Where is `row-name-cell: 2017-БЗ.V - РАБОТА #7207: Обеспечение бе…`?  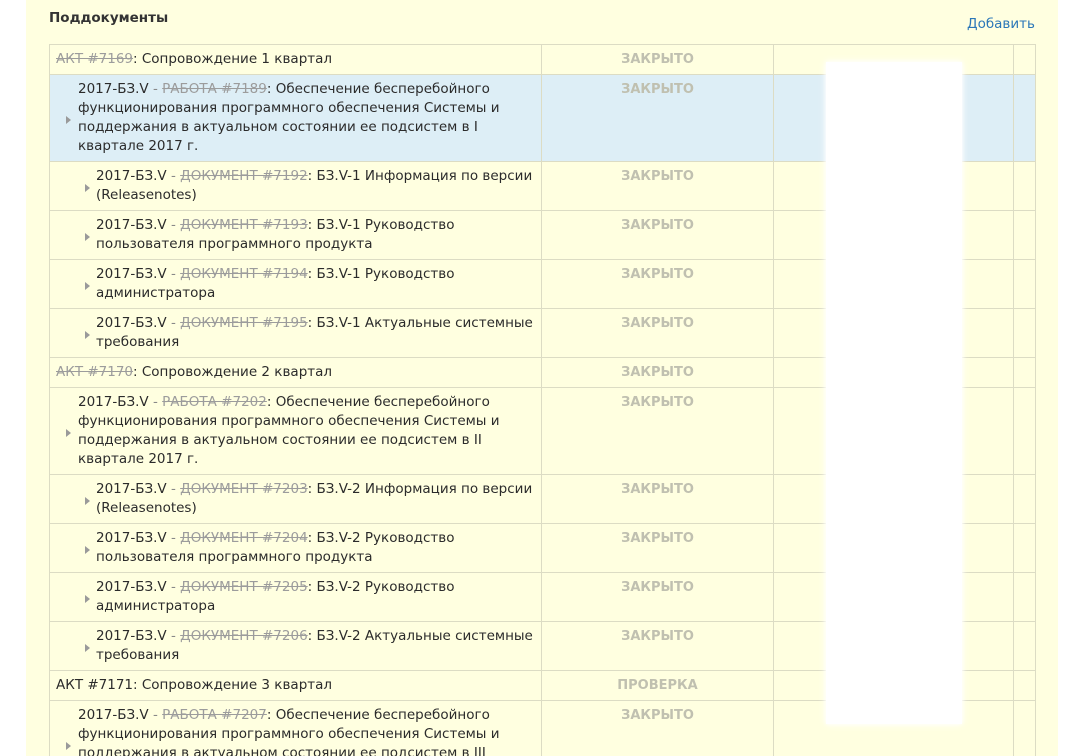 row-name-cell: 2017-БЗ.V - РАБОТА #7207: Обеспечение бе… is located at coordinates (295, 728).